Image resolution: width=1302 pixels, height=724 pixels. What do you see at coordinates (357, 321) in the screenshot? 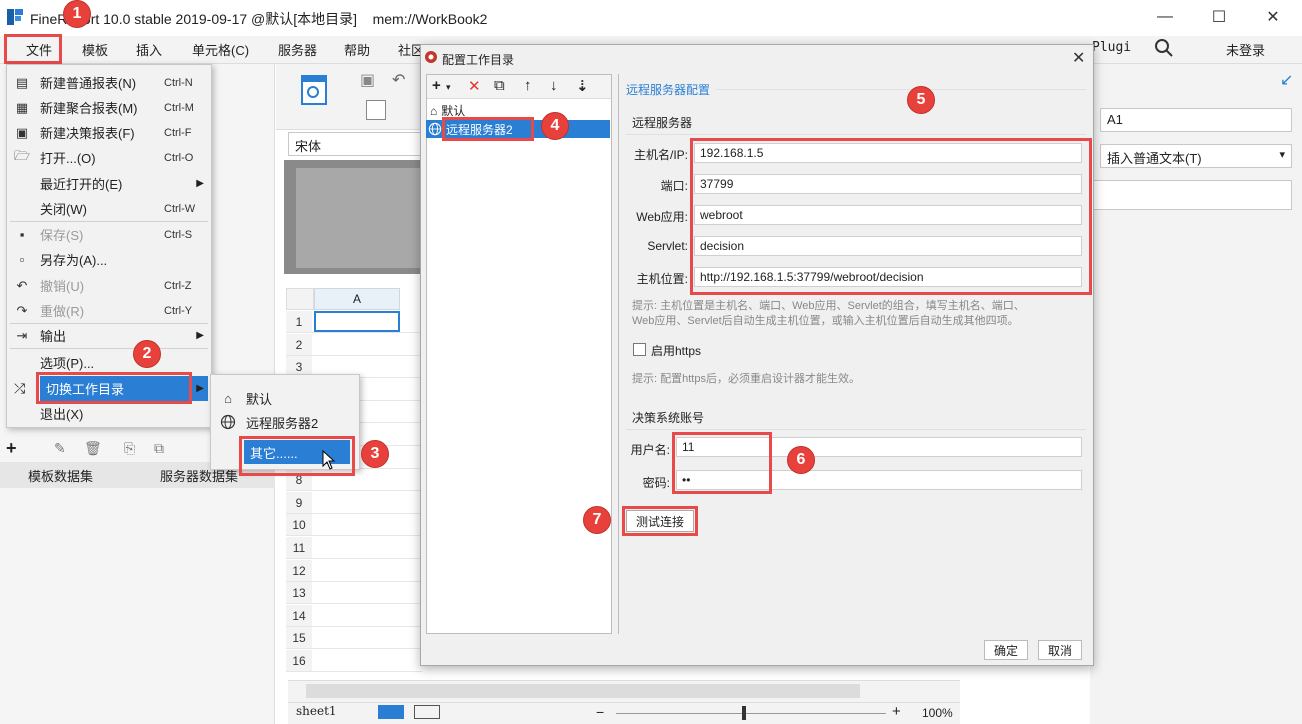
I see `selected-cell` at bounding box center [357, 321].